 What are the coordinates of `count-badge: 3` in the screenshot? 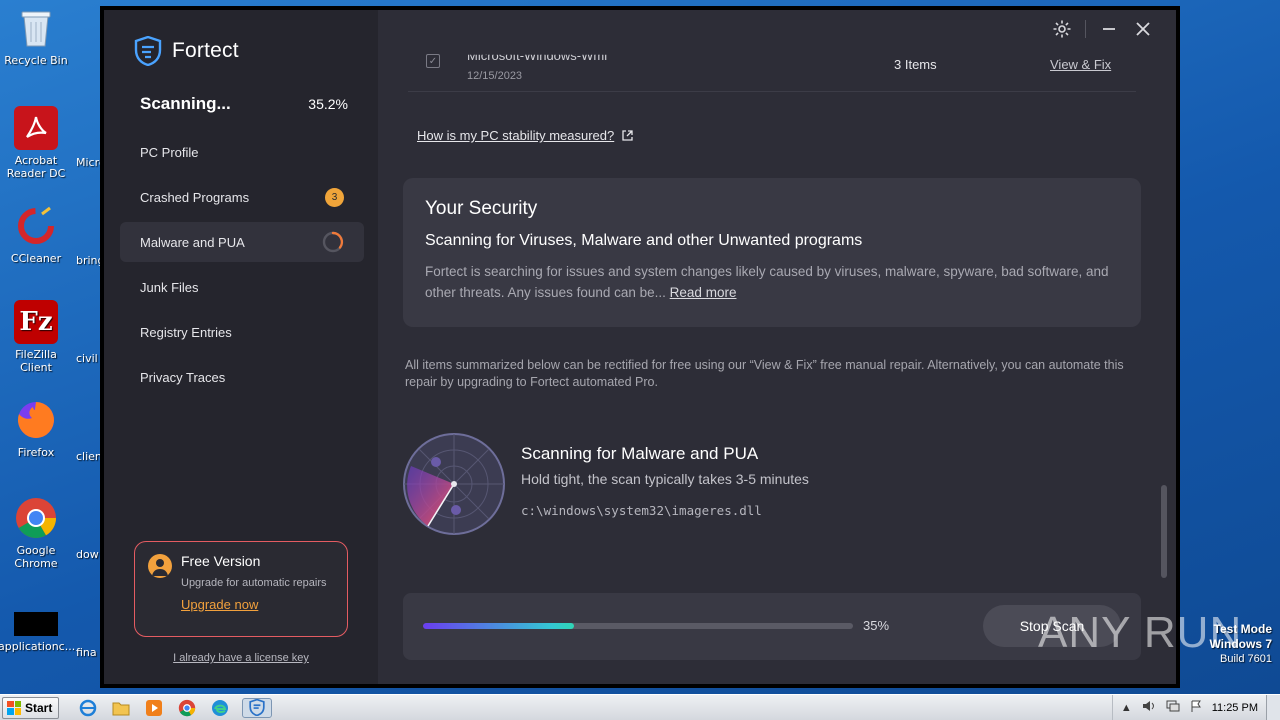 It's located at (334, 197).